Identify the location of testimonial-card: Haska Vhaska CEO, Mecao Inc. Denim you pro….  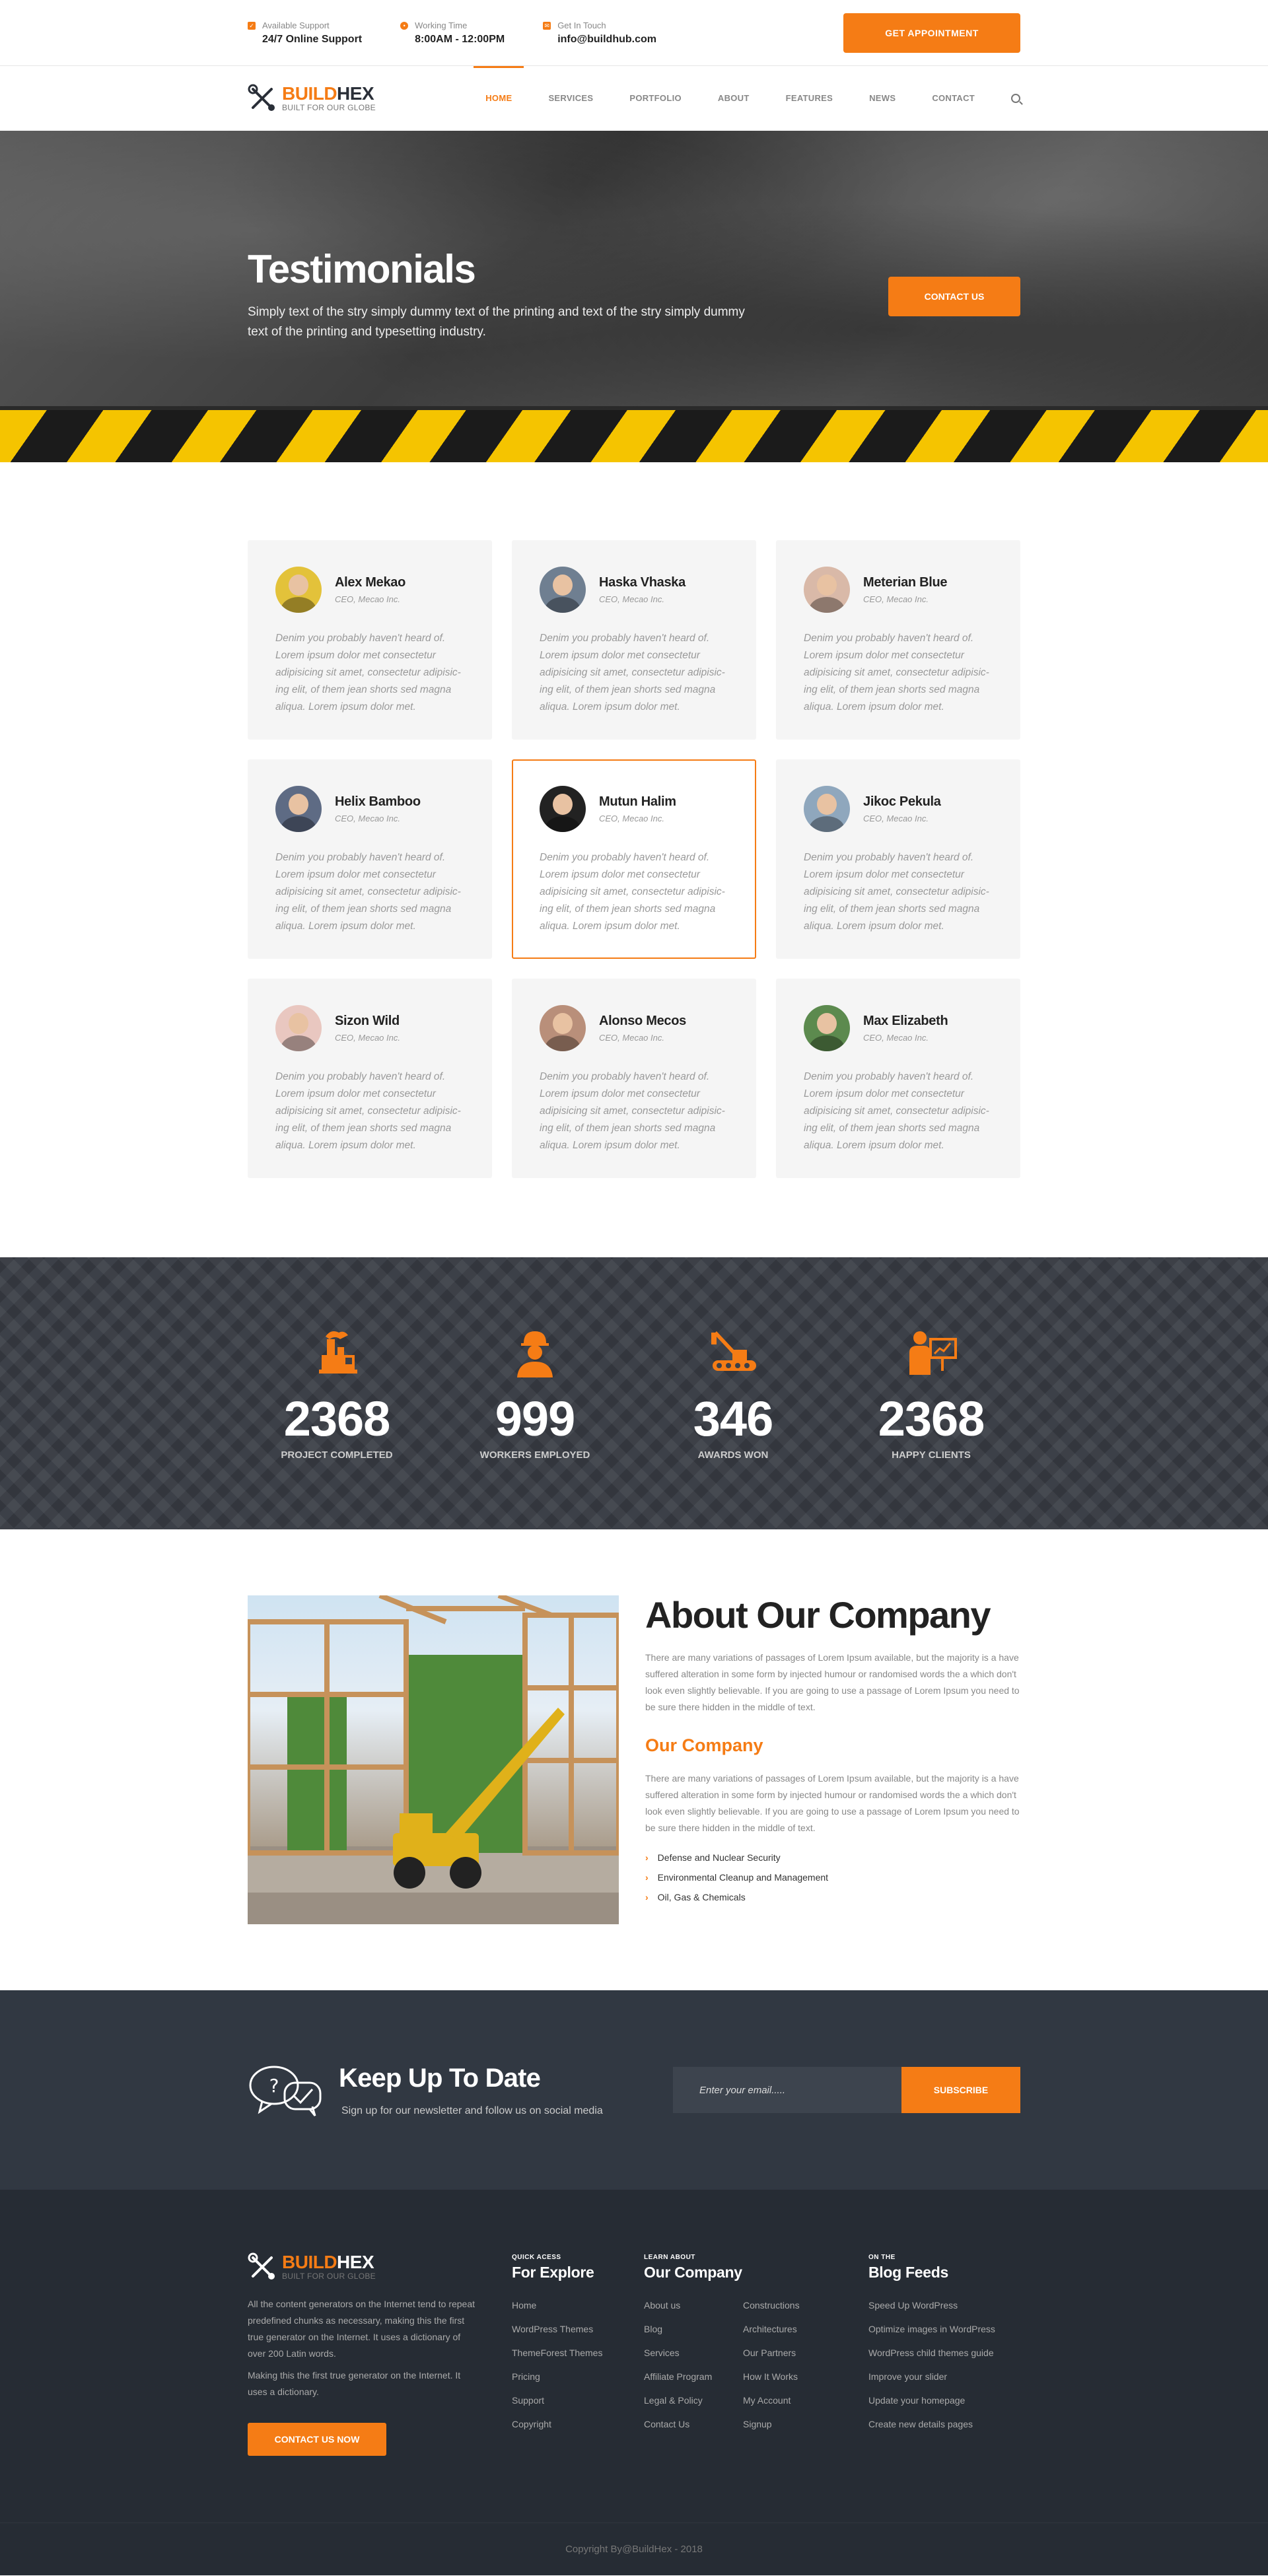
(634, 640).